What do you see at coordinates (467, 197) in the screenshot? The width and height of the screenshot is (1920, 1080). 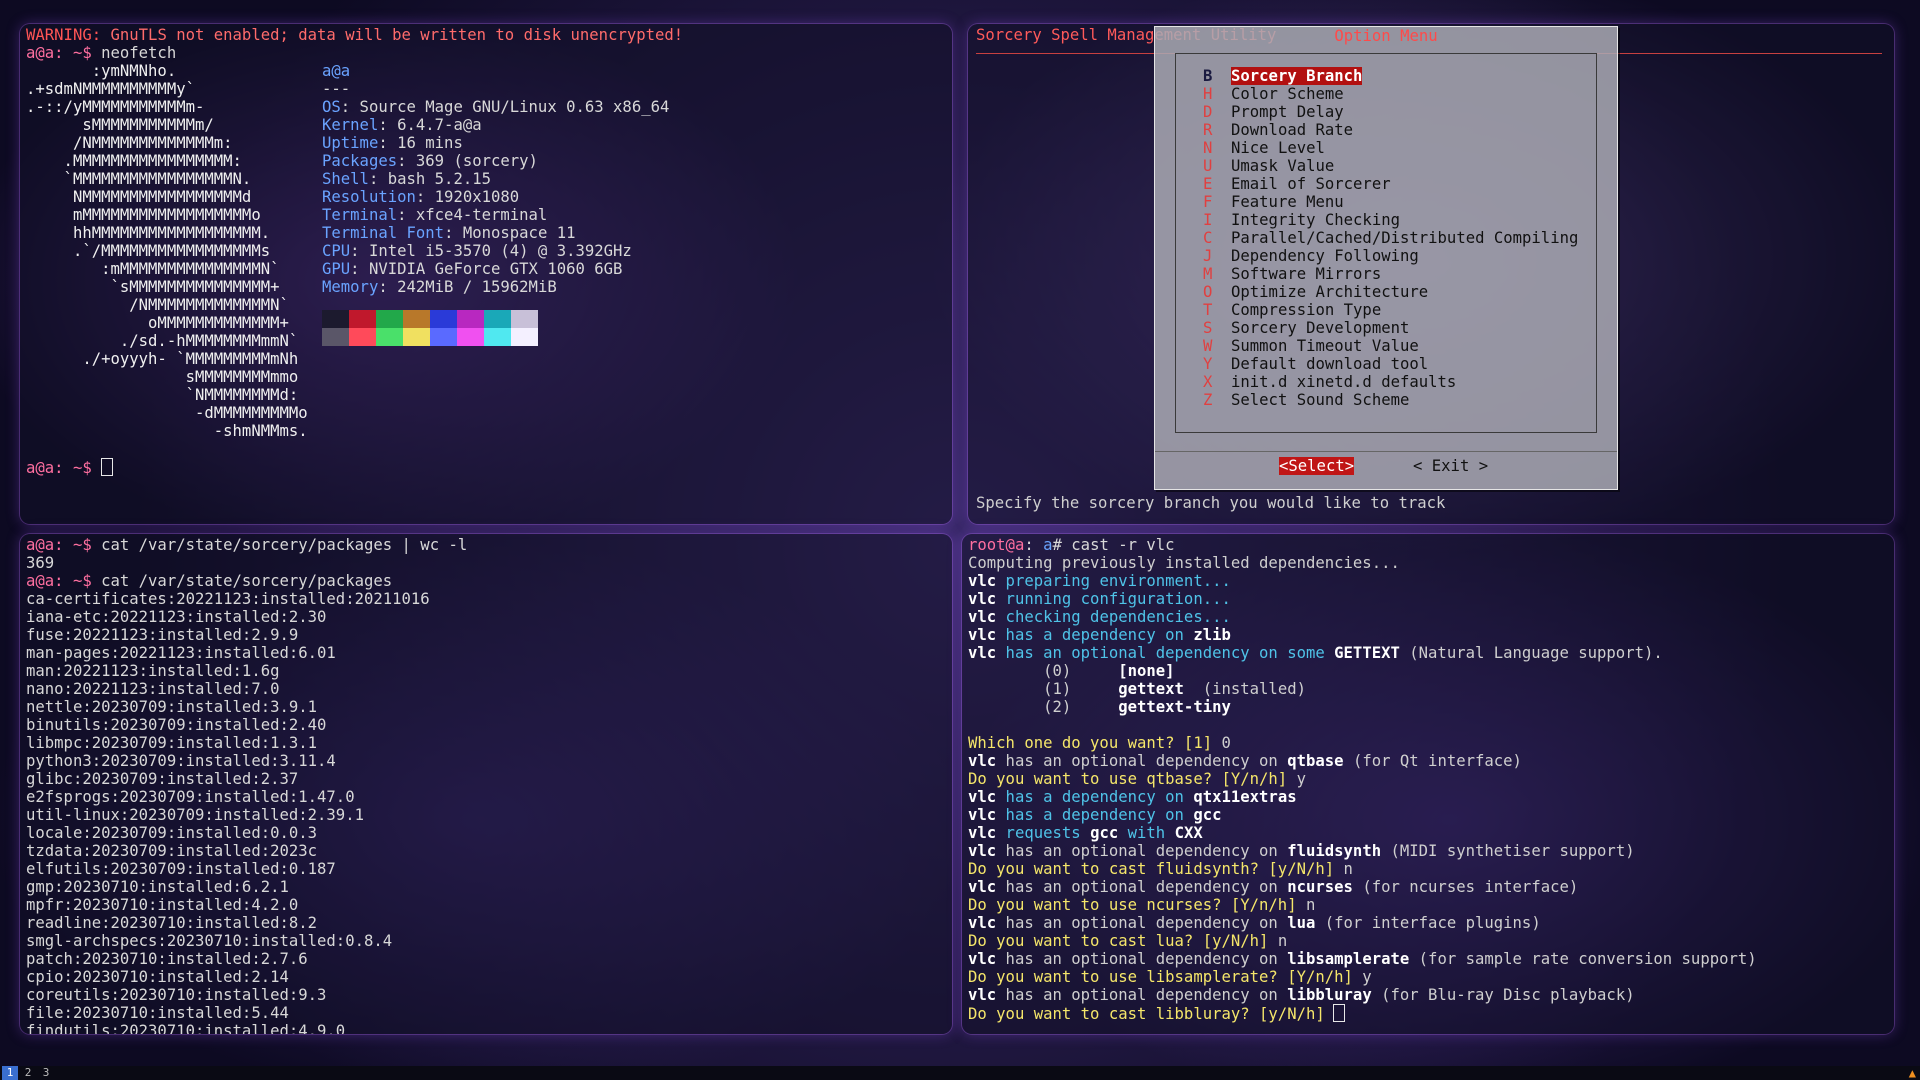 I see `info-value: : 1920x1080` at bounding box center [467, 197].